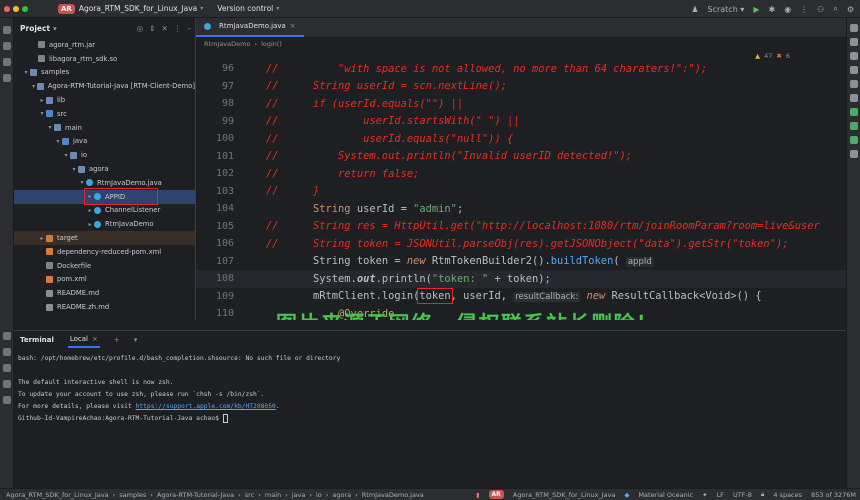 The image size is (860, 500). What do you see at coordinates (215, 156) in the screenshot?
I see `line-number: 101` at bounding box center [215, 156].